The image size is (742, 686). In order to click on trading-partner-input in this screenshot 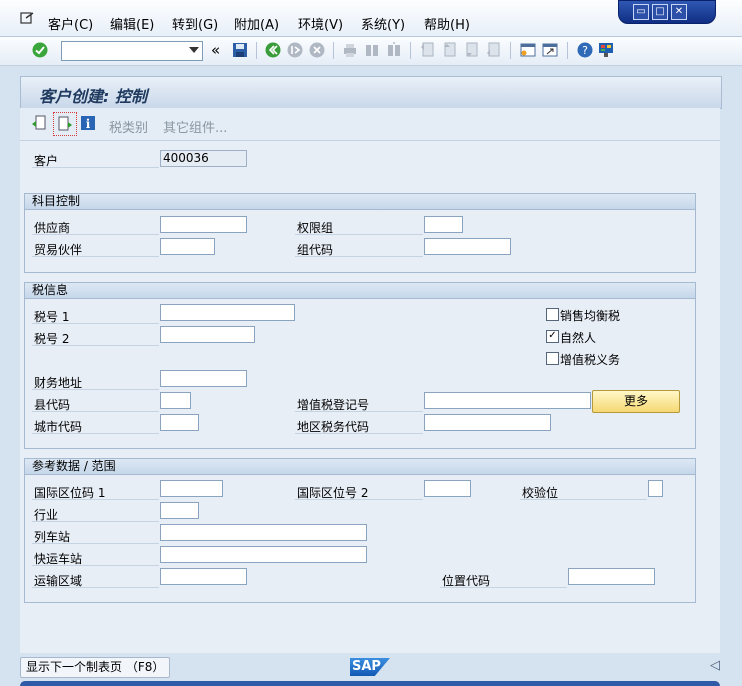, I will do `click(187, 246)`.